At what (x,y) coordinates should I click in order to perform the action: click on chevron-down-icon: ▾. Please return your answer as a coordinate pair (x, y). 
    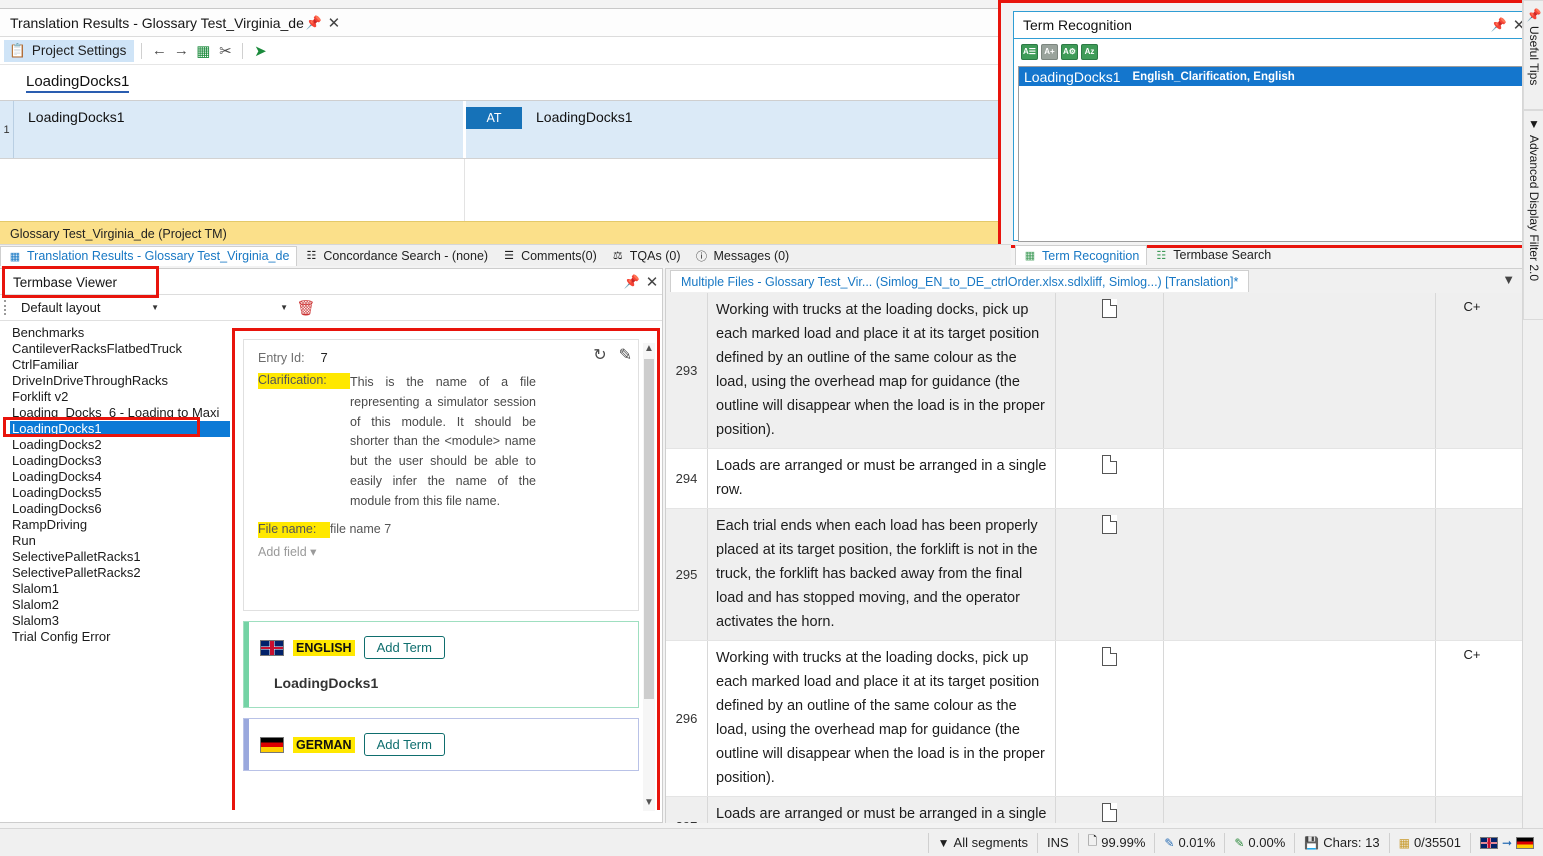
    Looking at the image, I should click on (313, 551).